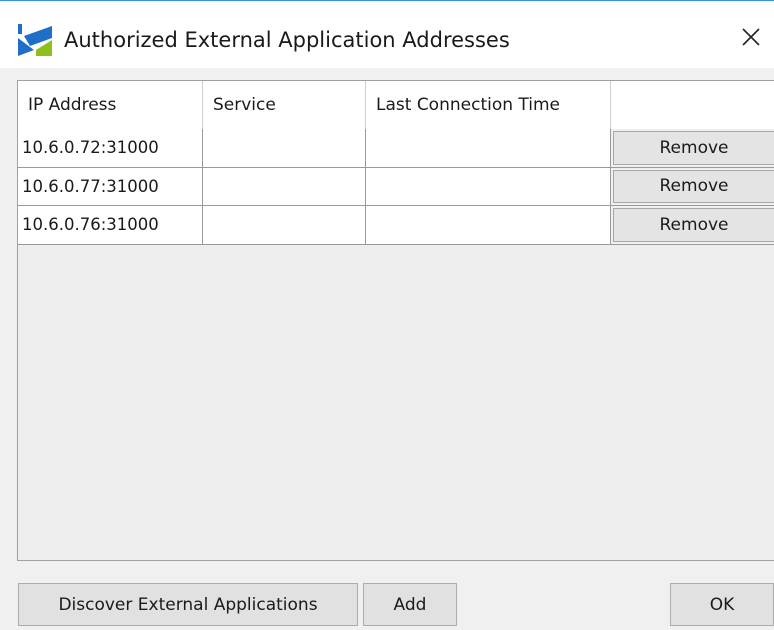 Image resolution: width=774 pixels, height=630 pixels. I want to click on column-header-service: Service, so click(284, 105).